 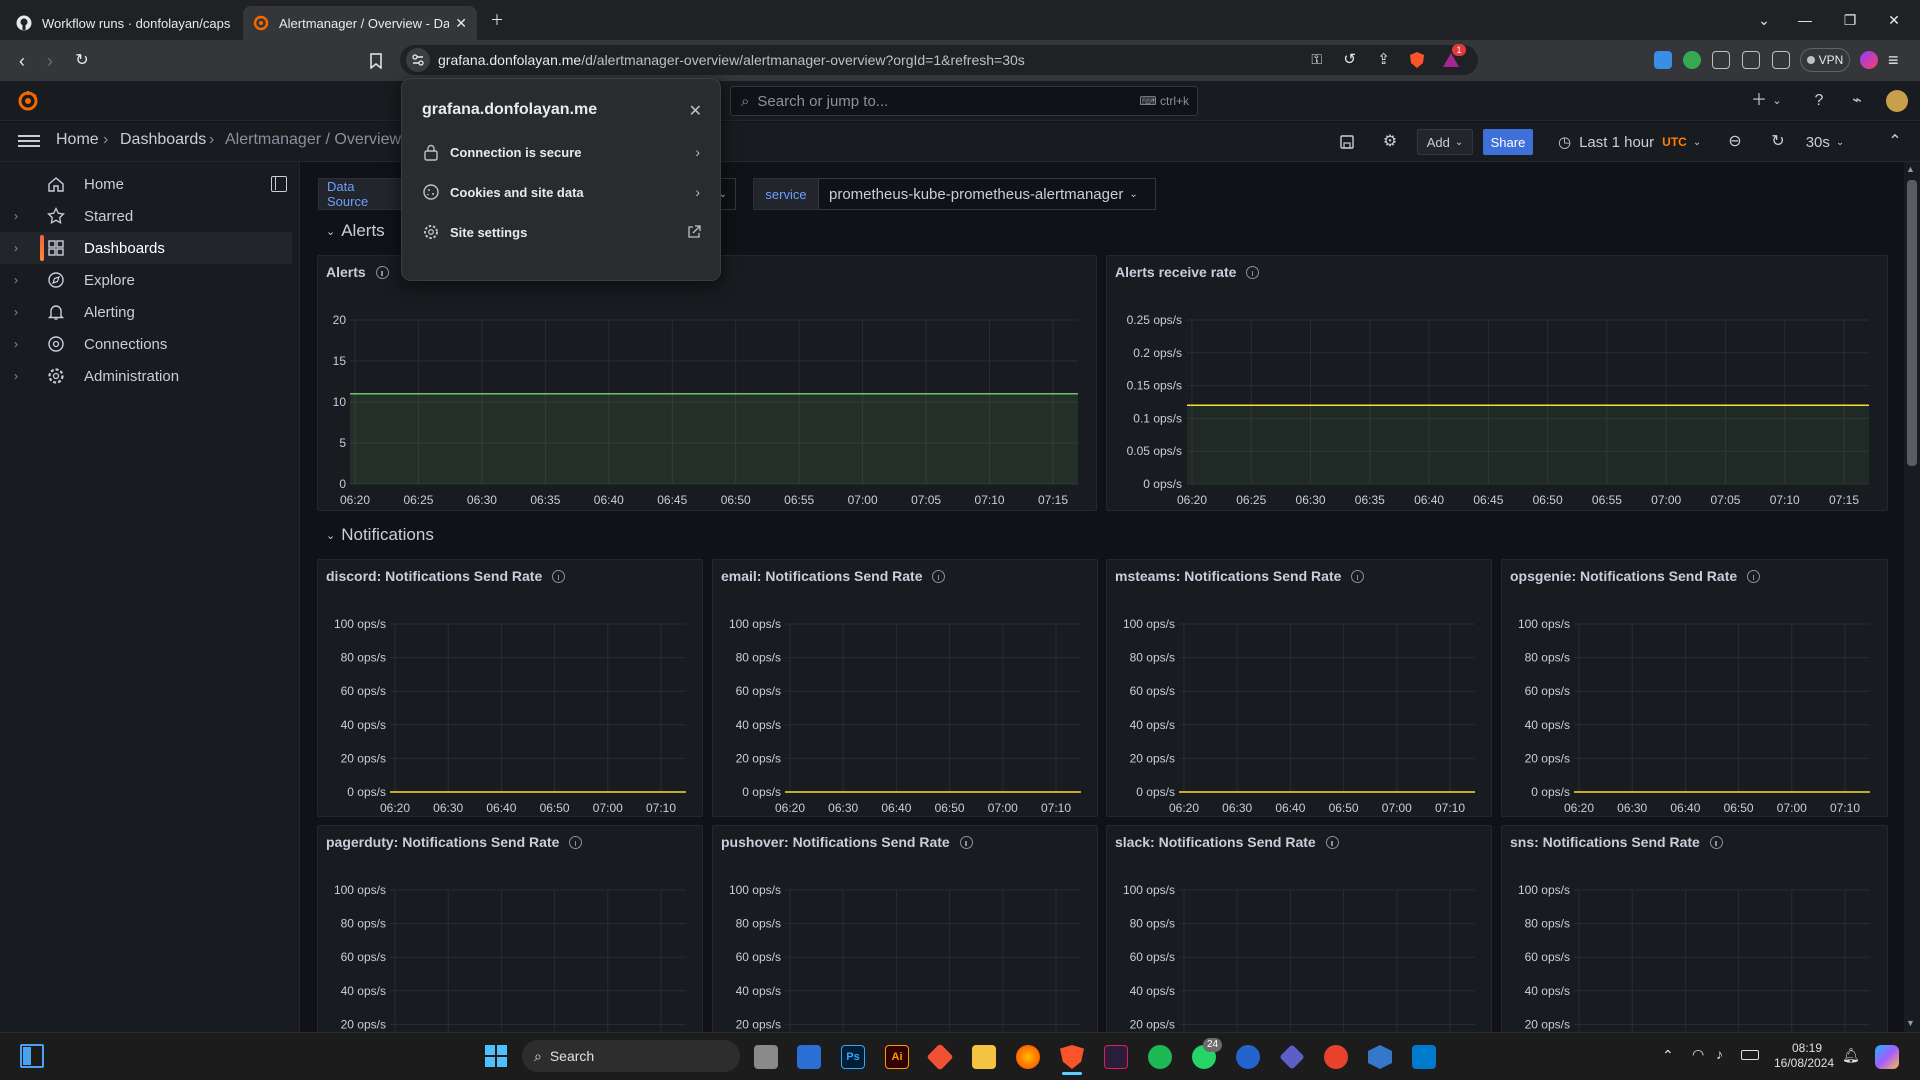 What do you see at coordinates (1445, 142) in the screenshot?
I see `add-button: Add ⌄` at bounding box center [1445, 142].